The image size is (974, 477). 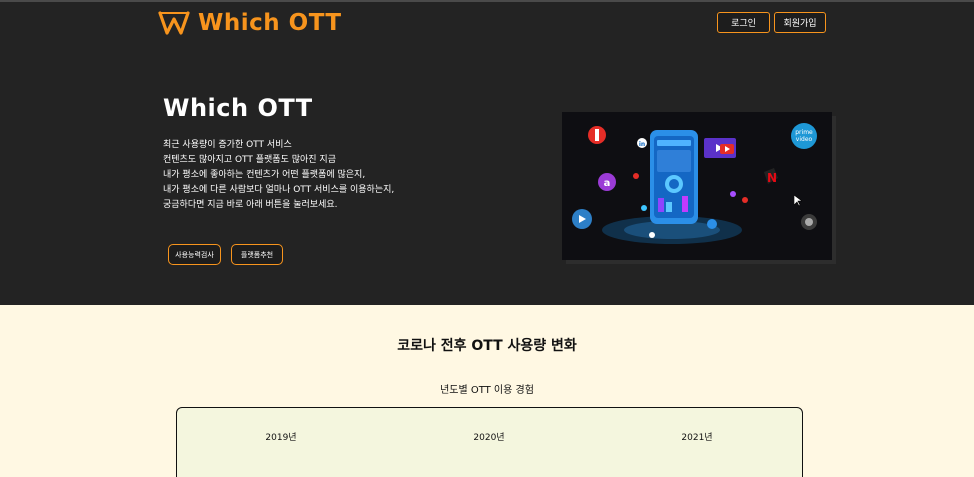 I want to click on linkedin-icon: in, so click(x=642, y=143).